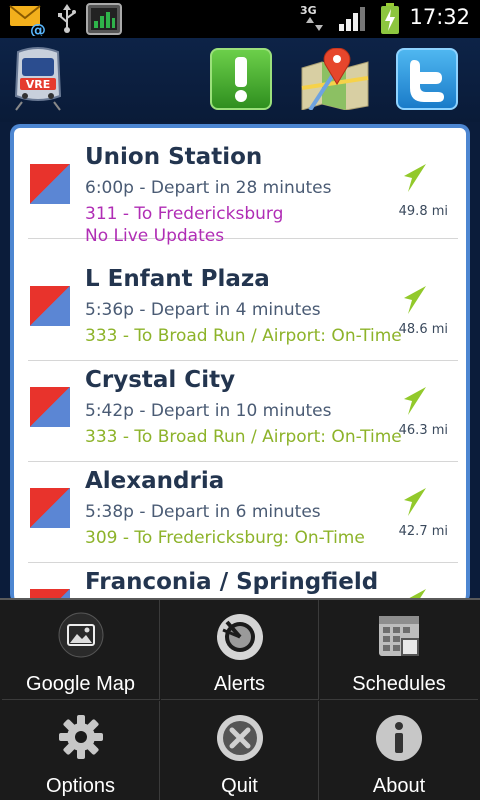 Image resolution: width=480 pixels, height=800 pixels. I want to click on menu-item-alerts: Alerts, so click(240, 650).